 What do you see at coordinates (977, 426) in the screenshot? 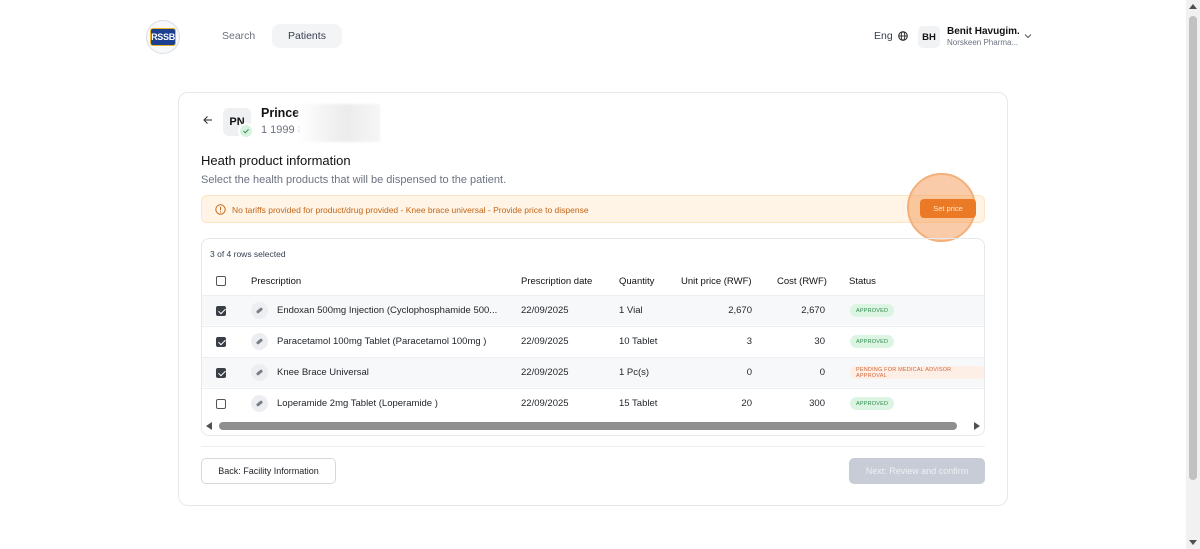
I see `scroll-right-arrow-icon` at bounding box center [977, 426].